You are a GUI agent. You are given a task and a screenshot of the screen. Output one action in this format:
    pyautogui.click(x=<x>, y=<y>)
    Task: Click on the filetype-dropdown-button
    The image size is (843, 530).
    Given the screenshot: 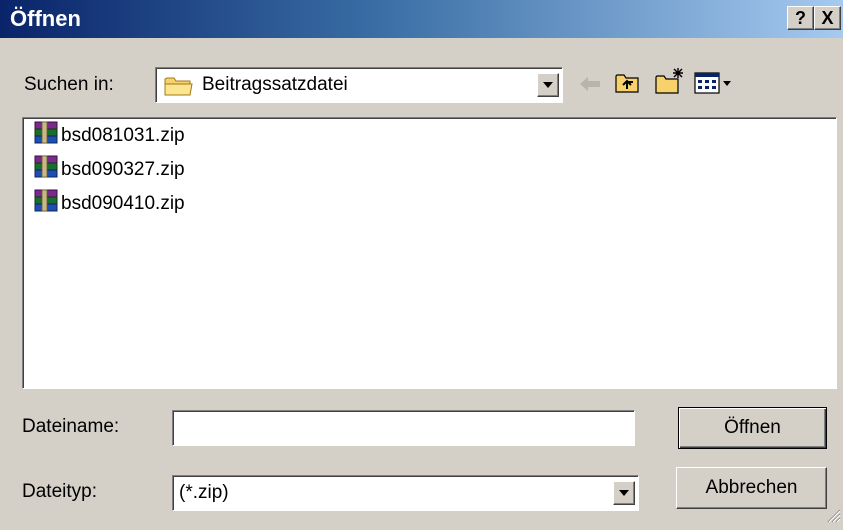 What is the action you would take?
    pyautogui.click(x=624, y=493)
    